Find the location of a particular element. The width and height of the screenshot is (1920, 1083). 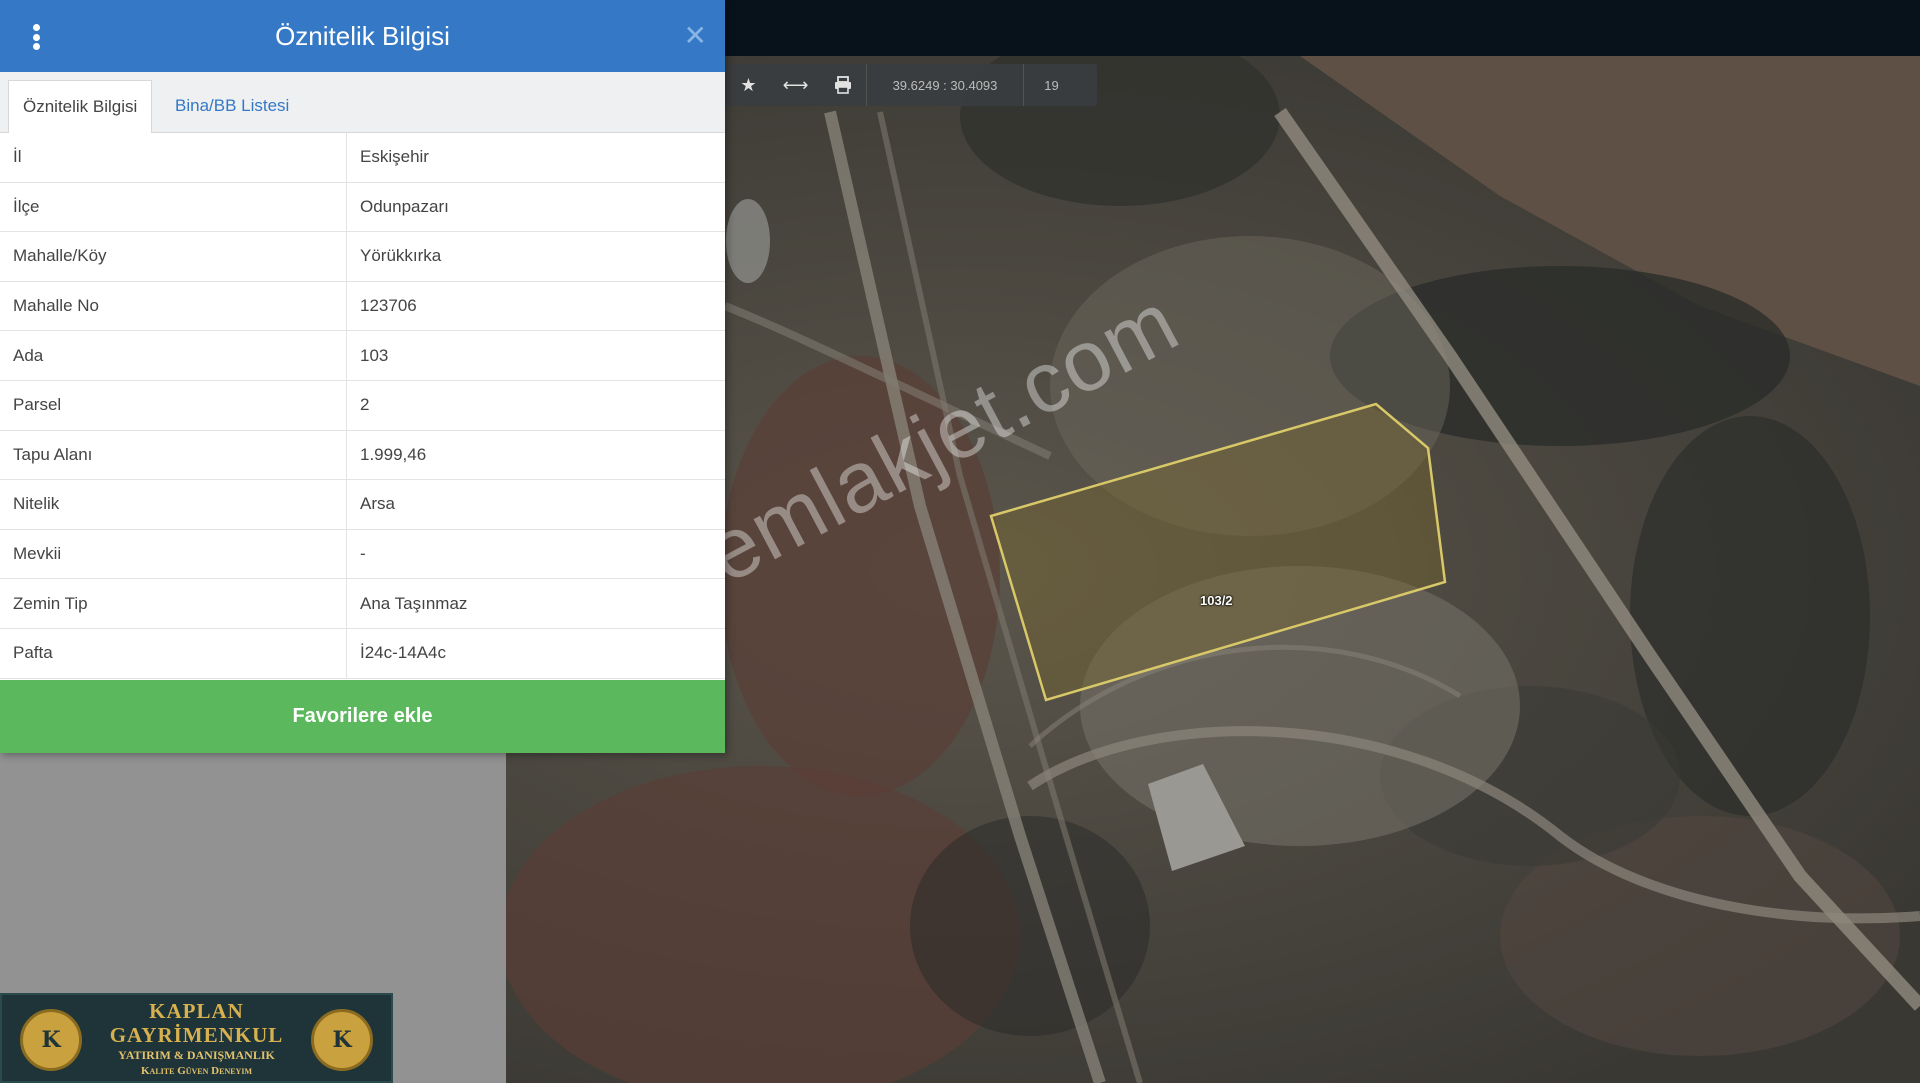

table-row: Pafta İ24c-14A4c is located at coordinates (362, 653).